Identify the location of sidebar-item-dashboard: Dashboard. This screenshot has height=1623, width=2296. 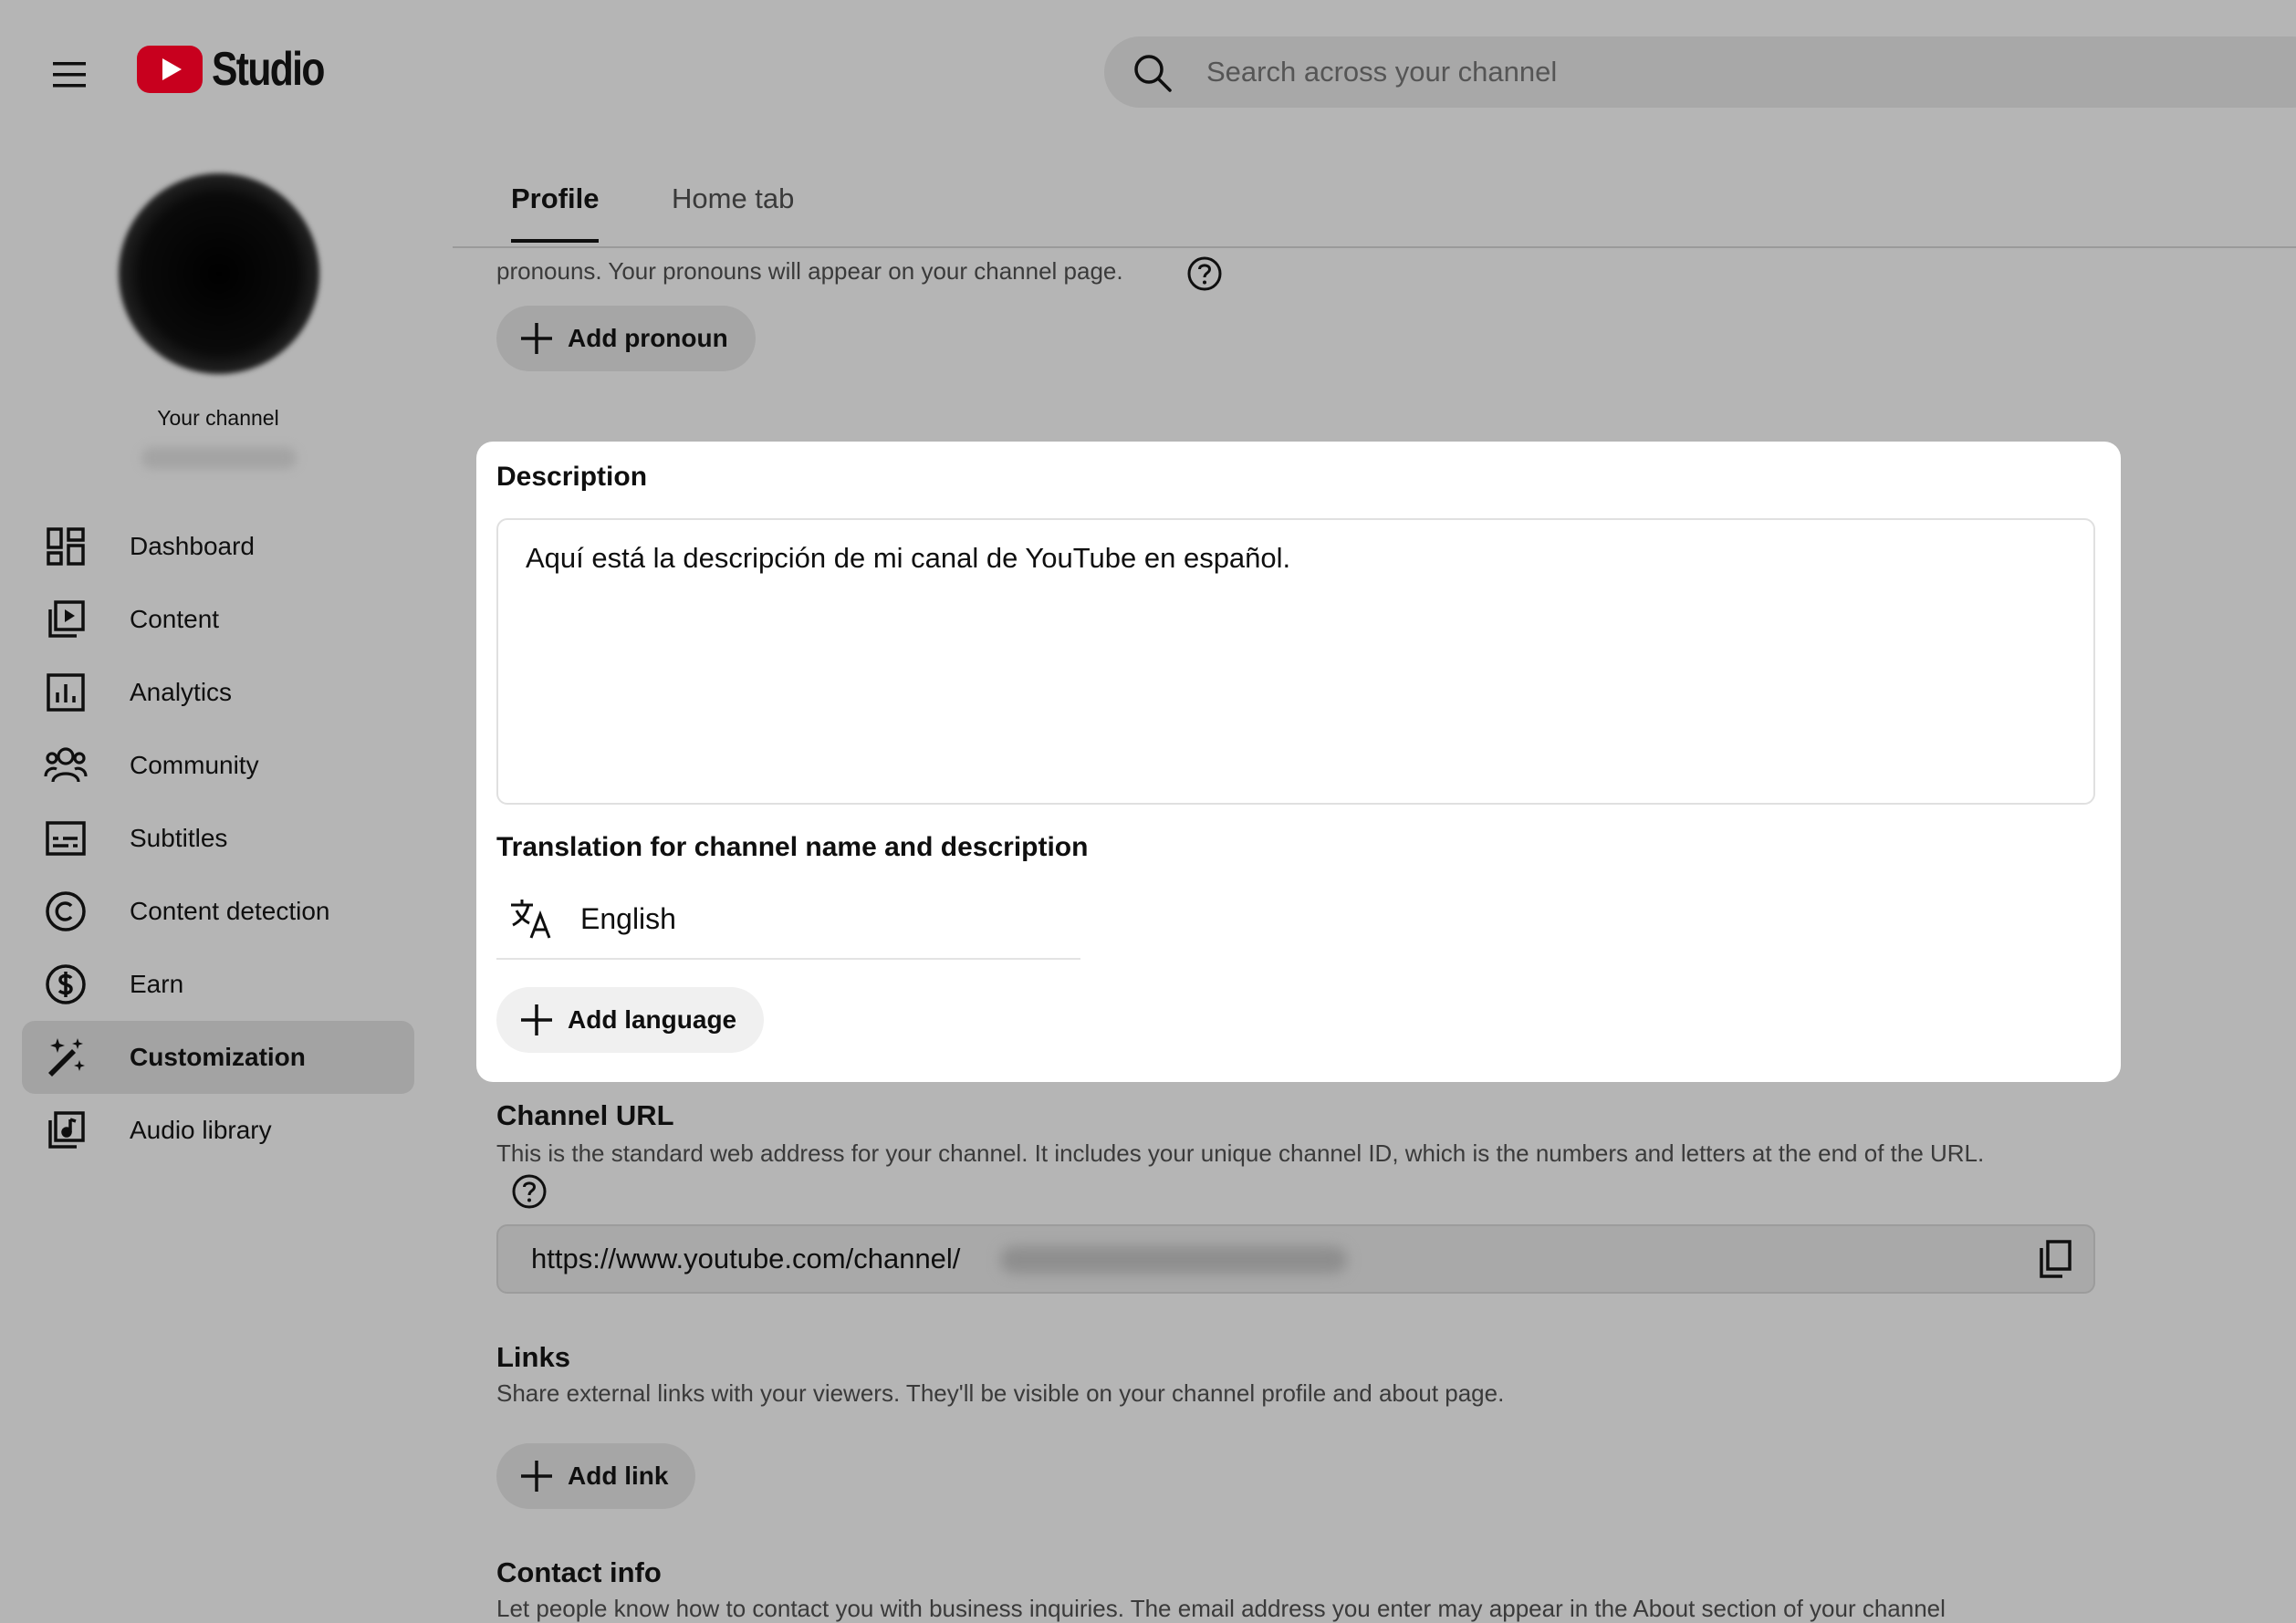
(218, 546).